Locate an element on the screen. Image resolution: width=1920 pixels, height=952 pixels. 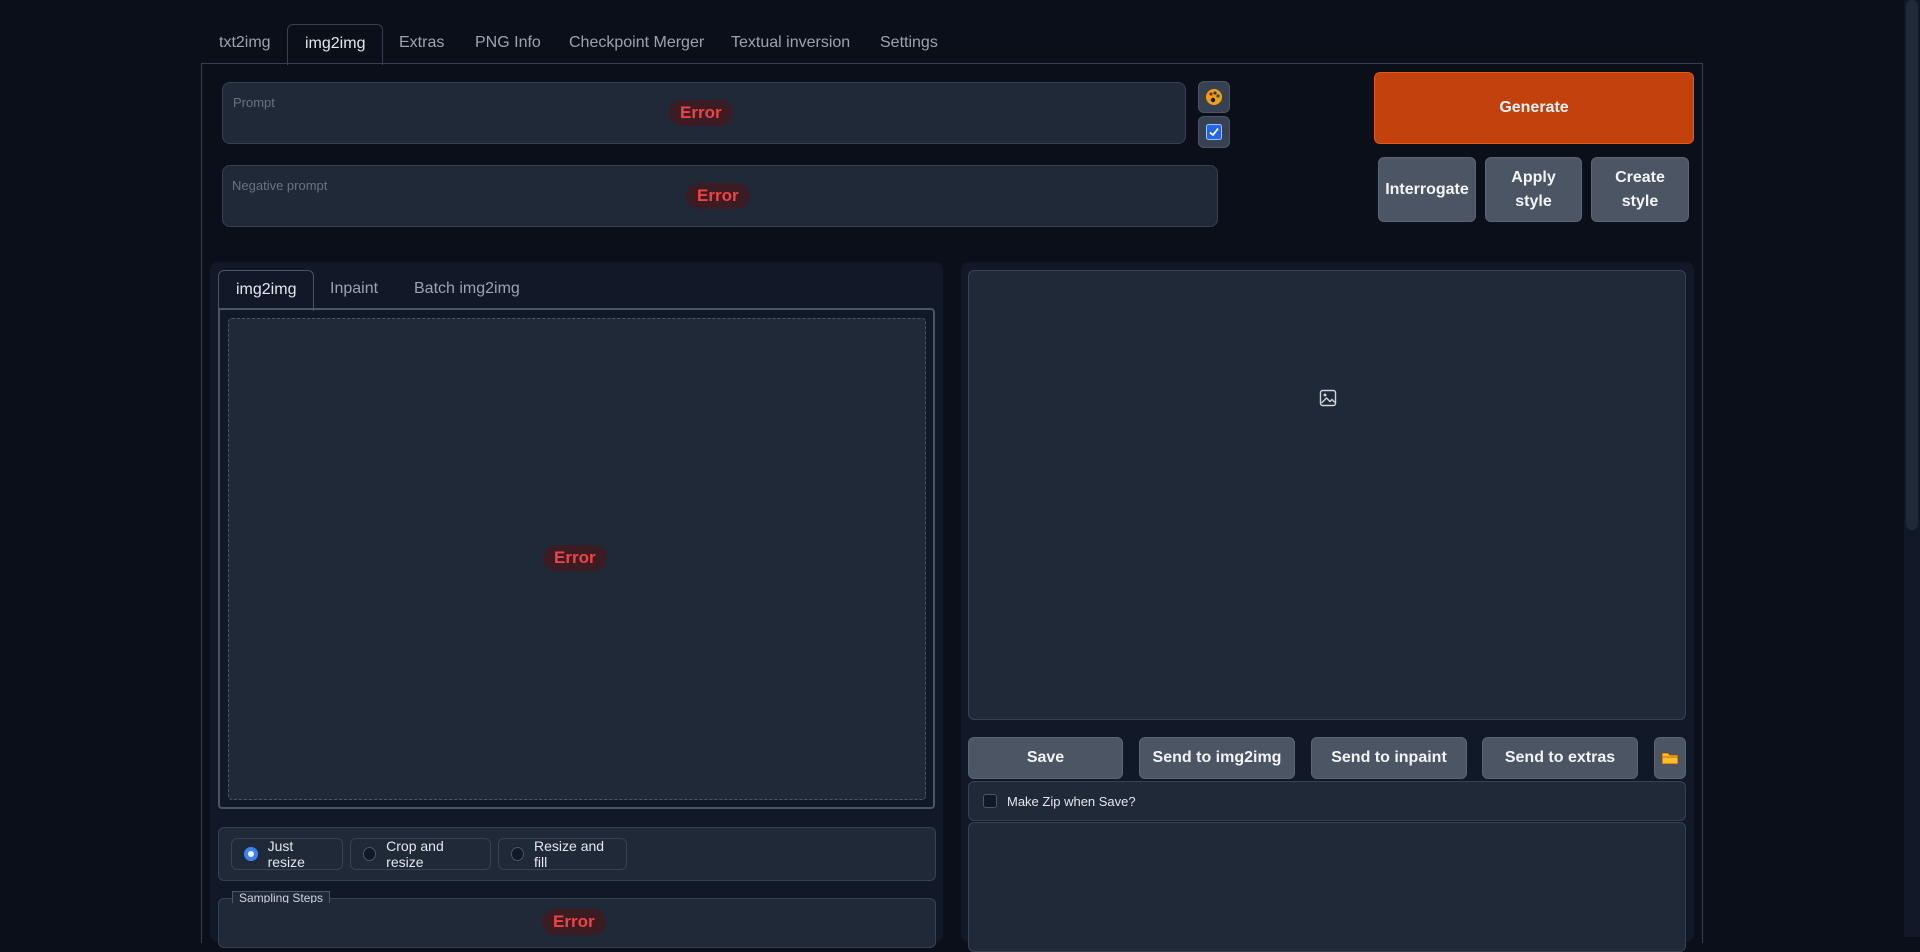
apply-style-label-line2: style is located at coordinates (1533, 201).